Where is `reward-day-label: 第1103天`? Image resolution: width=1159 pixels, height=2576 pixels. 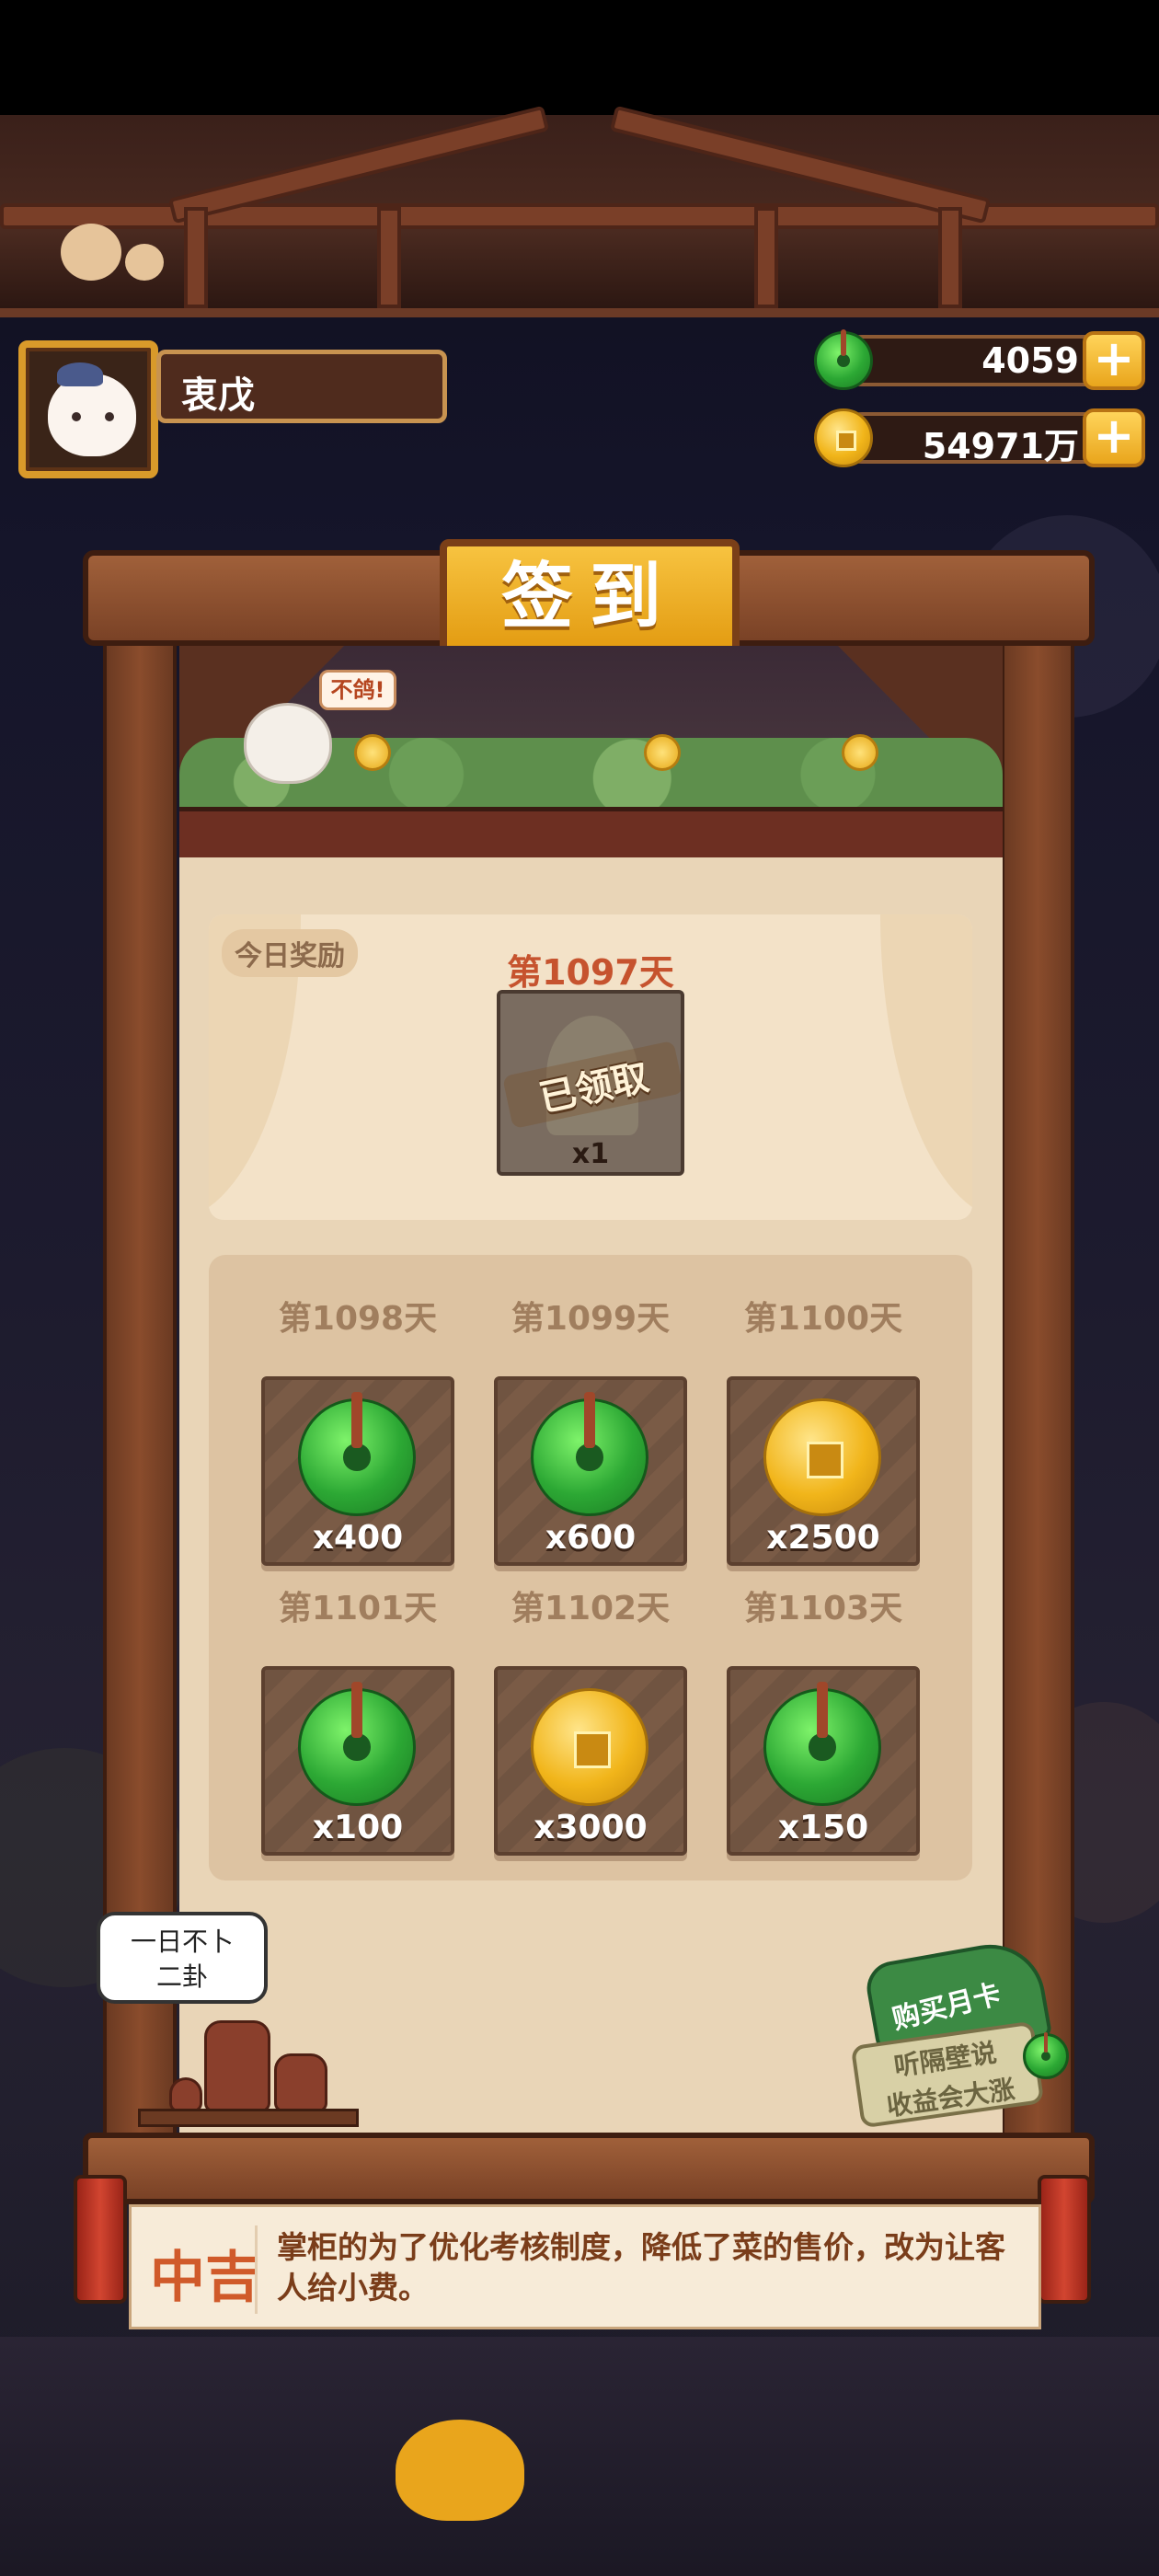
reward-day-label: 第1103天 is located at coordinates (823, 1608).